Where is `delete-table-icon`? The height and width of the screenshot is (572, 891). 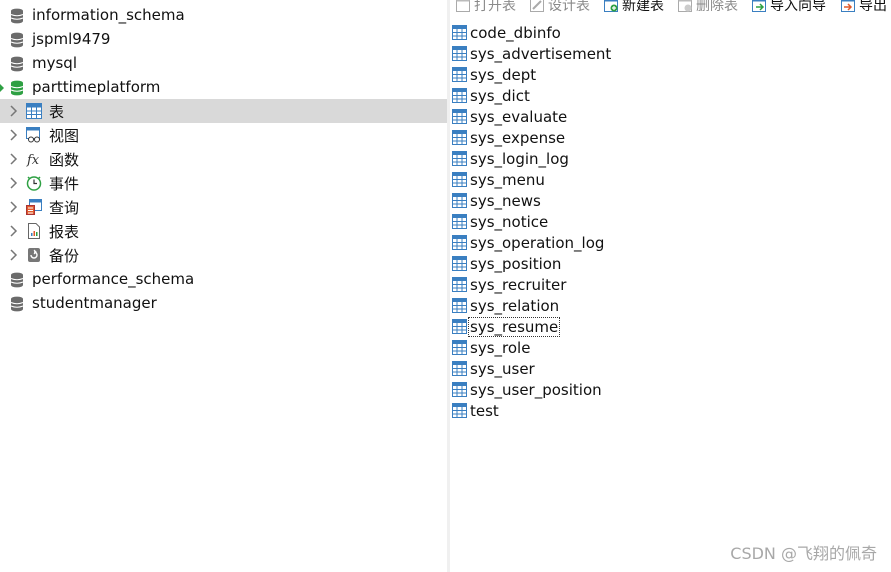 delete-table-icon is located at coordinates (685, 6).